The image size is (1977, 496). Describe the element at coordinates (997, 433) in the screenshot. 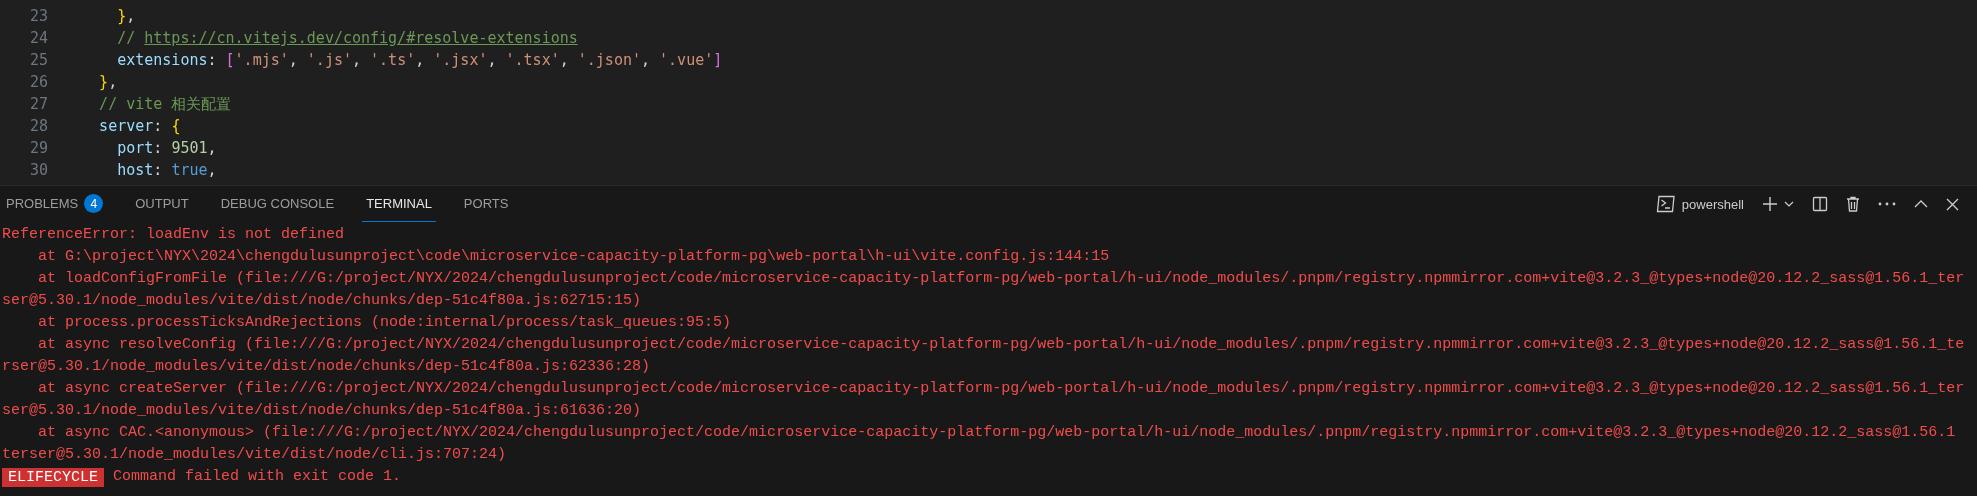

I see `terminal-line: at async CAC.<anonymous> (file:///G:/project/NYX/2024/chengdulusunproject/code/microservice-capacity-platform-pg/web-portal/h-ui/node_modules/.pnpm/registry.npmmirror.com+vite@3.2.3_@types+node@20.12.2_sass@1.56.1` at that location.